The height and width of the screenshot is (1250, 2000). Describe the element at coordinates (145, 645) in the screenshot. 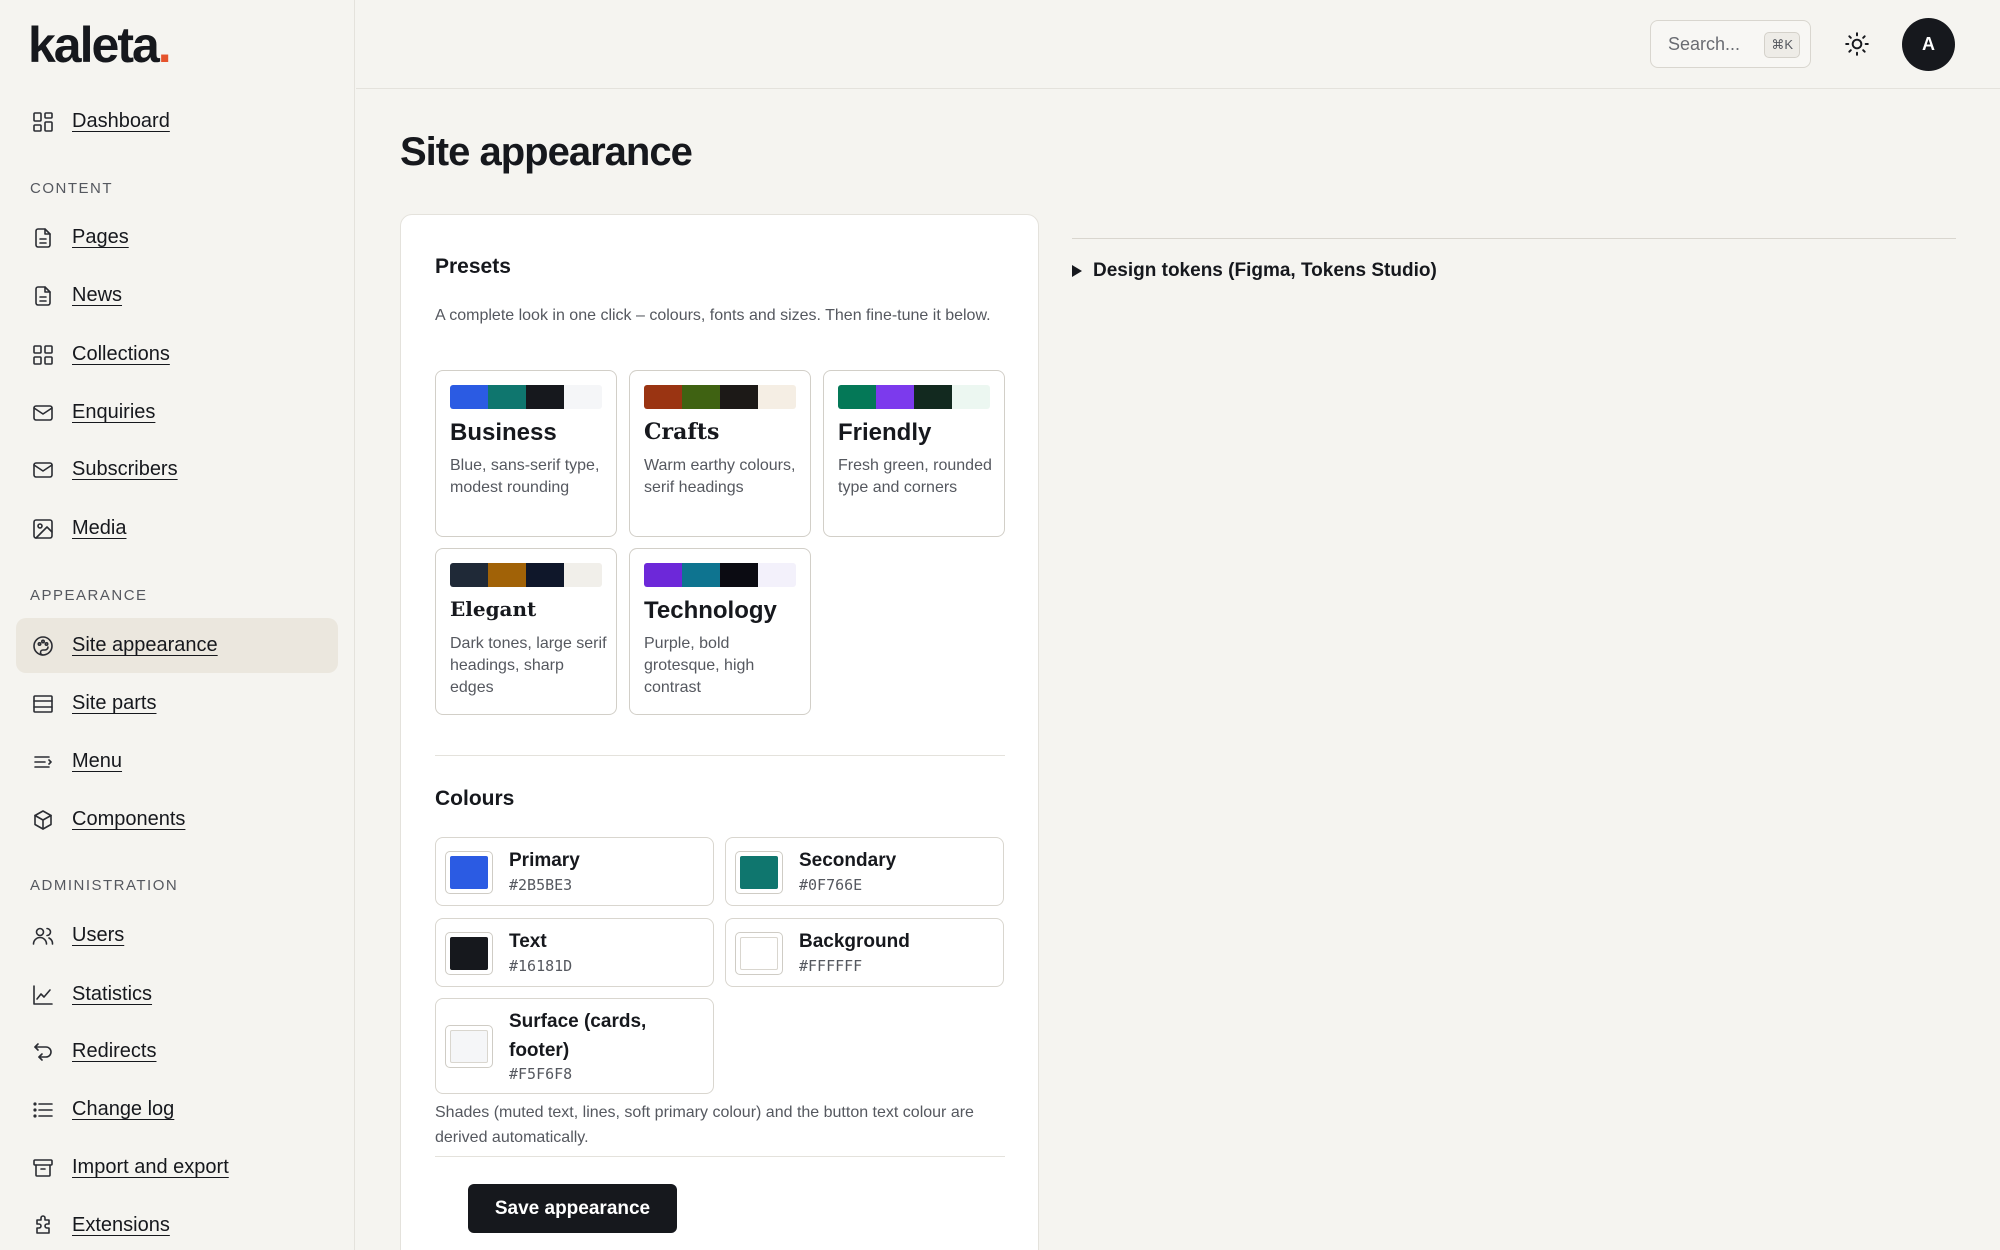

I see `sidebar-item-label: Site appearance` at that location.